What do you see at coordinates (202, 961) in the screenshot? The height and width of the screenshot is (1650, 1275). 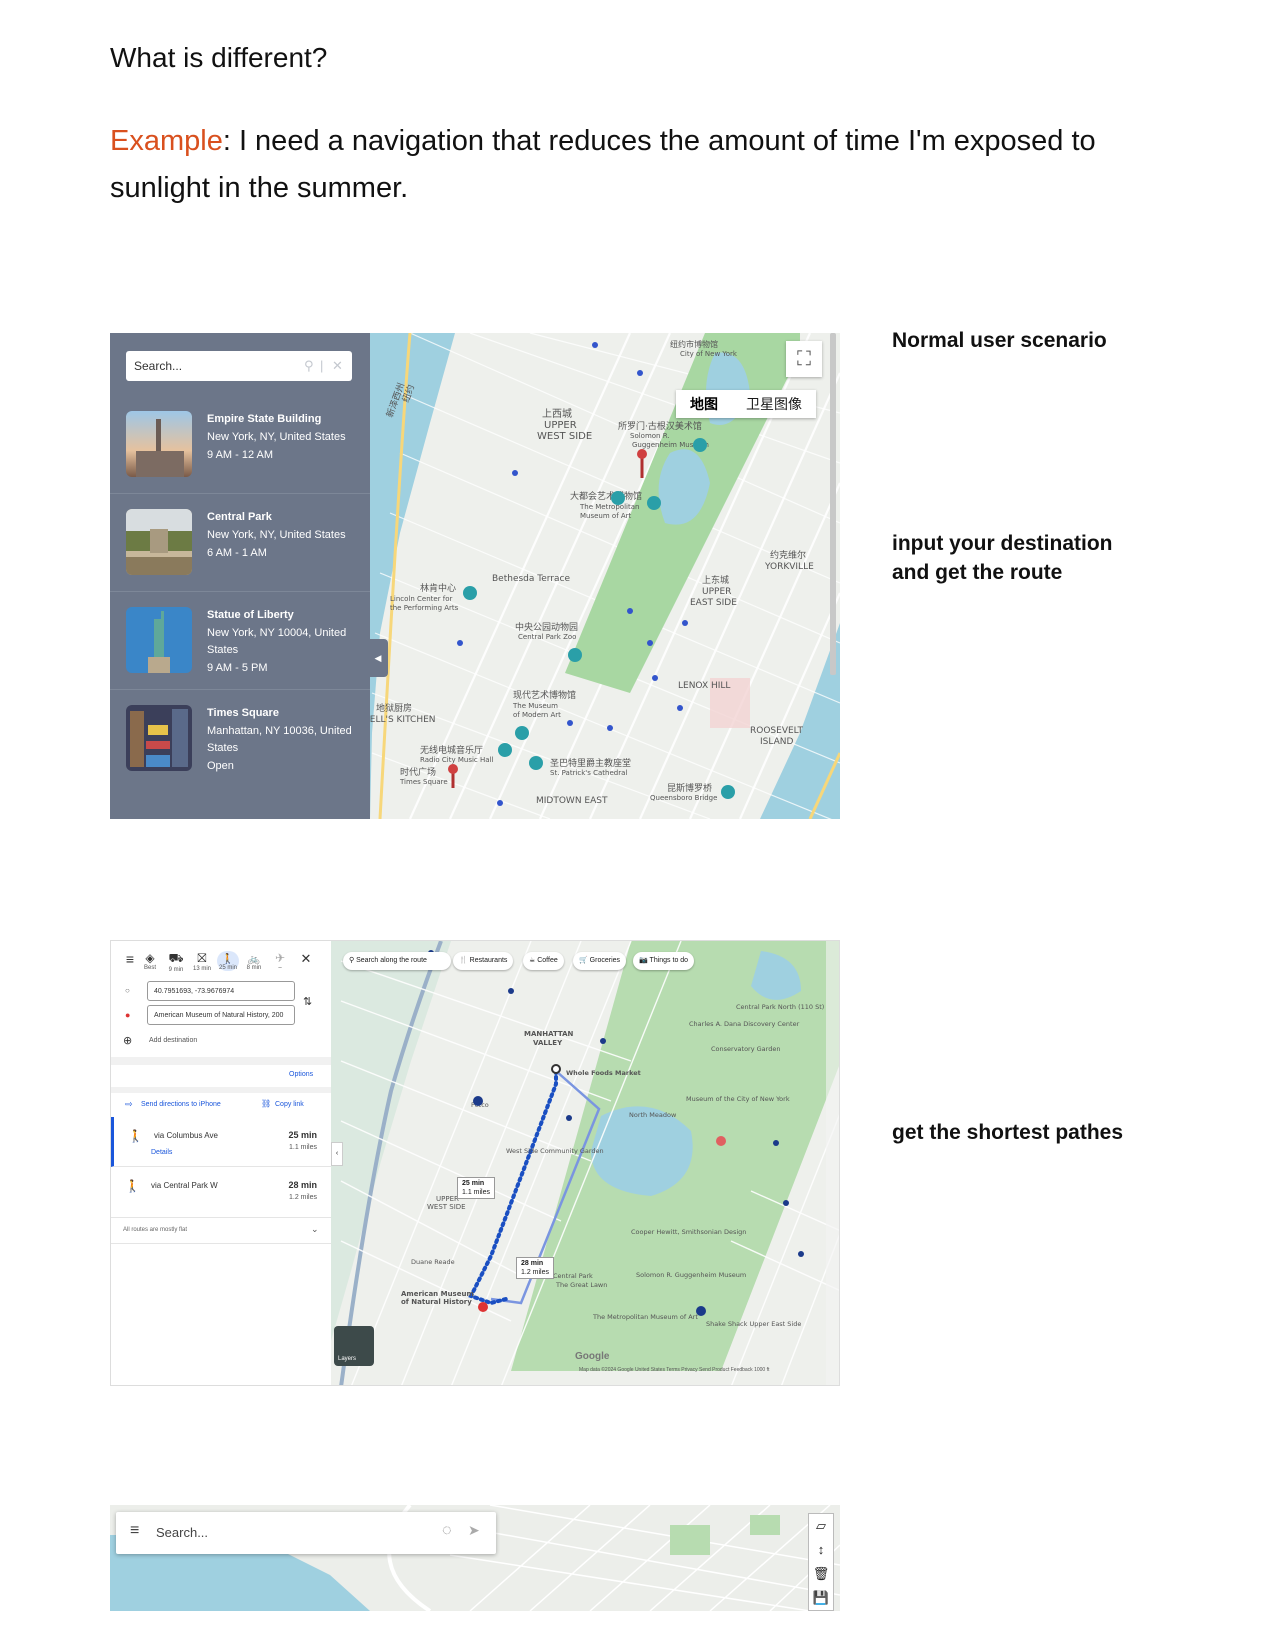 I see `mode-transit: ⛝ 13 min` at bounding box center [202, 961].